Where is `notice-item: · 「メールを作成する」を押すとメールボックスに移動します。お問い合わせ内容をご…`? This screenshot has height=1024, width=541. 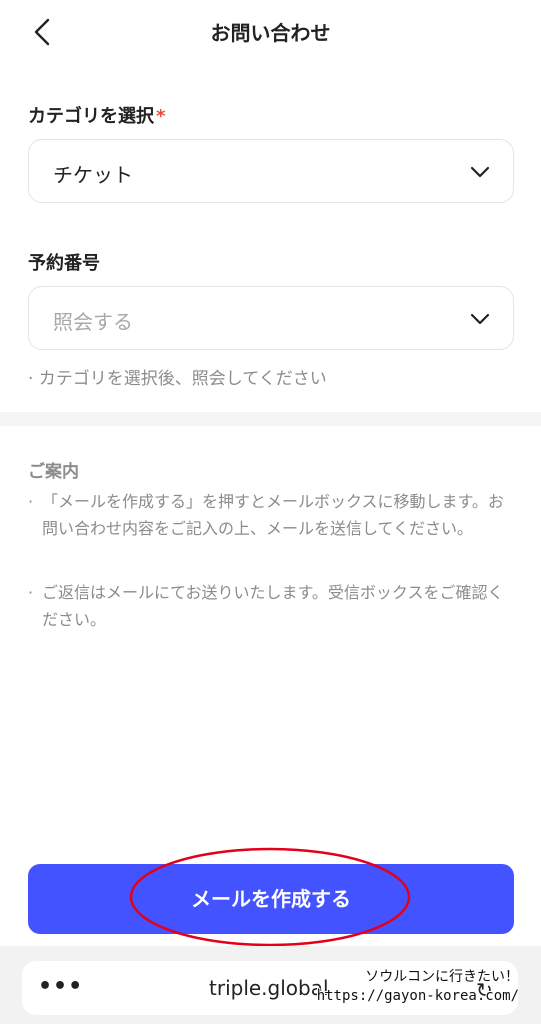 notice-item: · 「メールを作成する」を押すとメールボックスに移動します。お問い合わせ内容をご… is located at coordinates (271, 515).